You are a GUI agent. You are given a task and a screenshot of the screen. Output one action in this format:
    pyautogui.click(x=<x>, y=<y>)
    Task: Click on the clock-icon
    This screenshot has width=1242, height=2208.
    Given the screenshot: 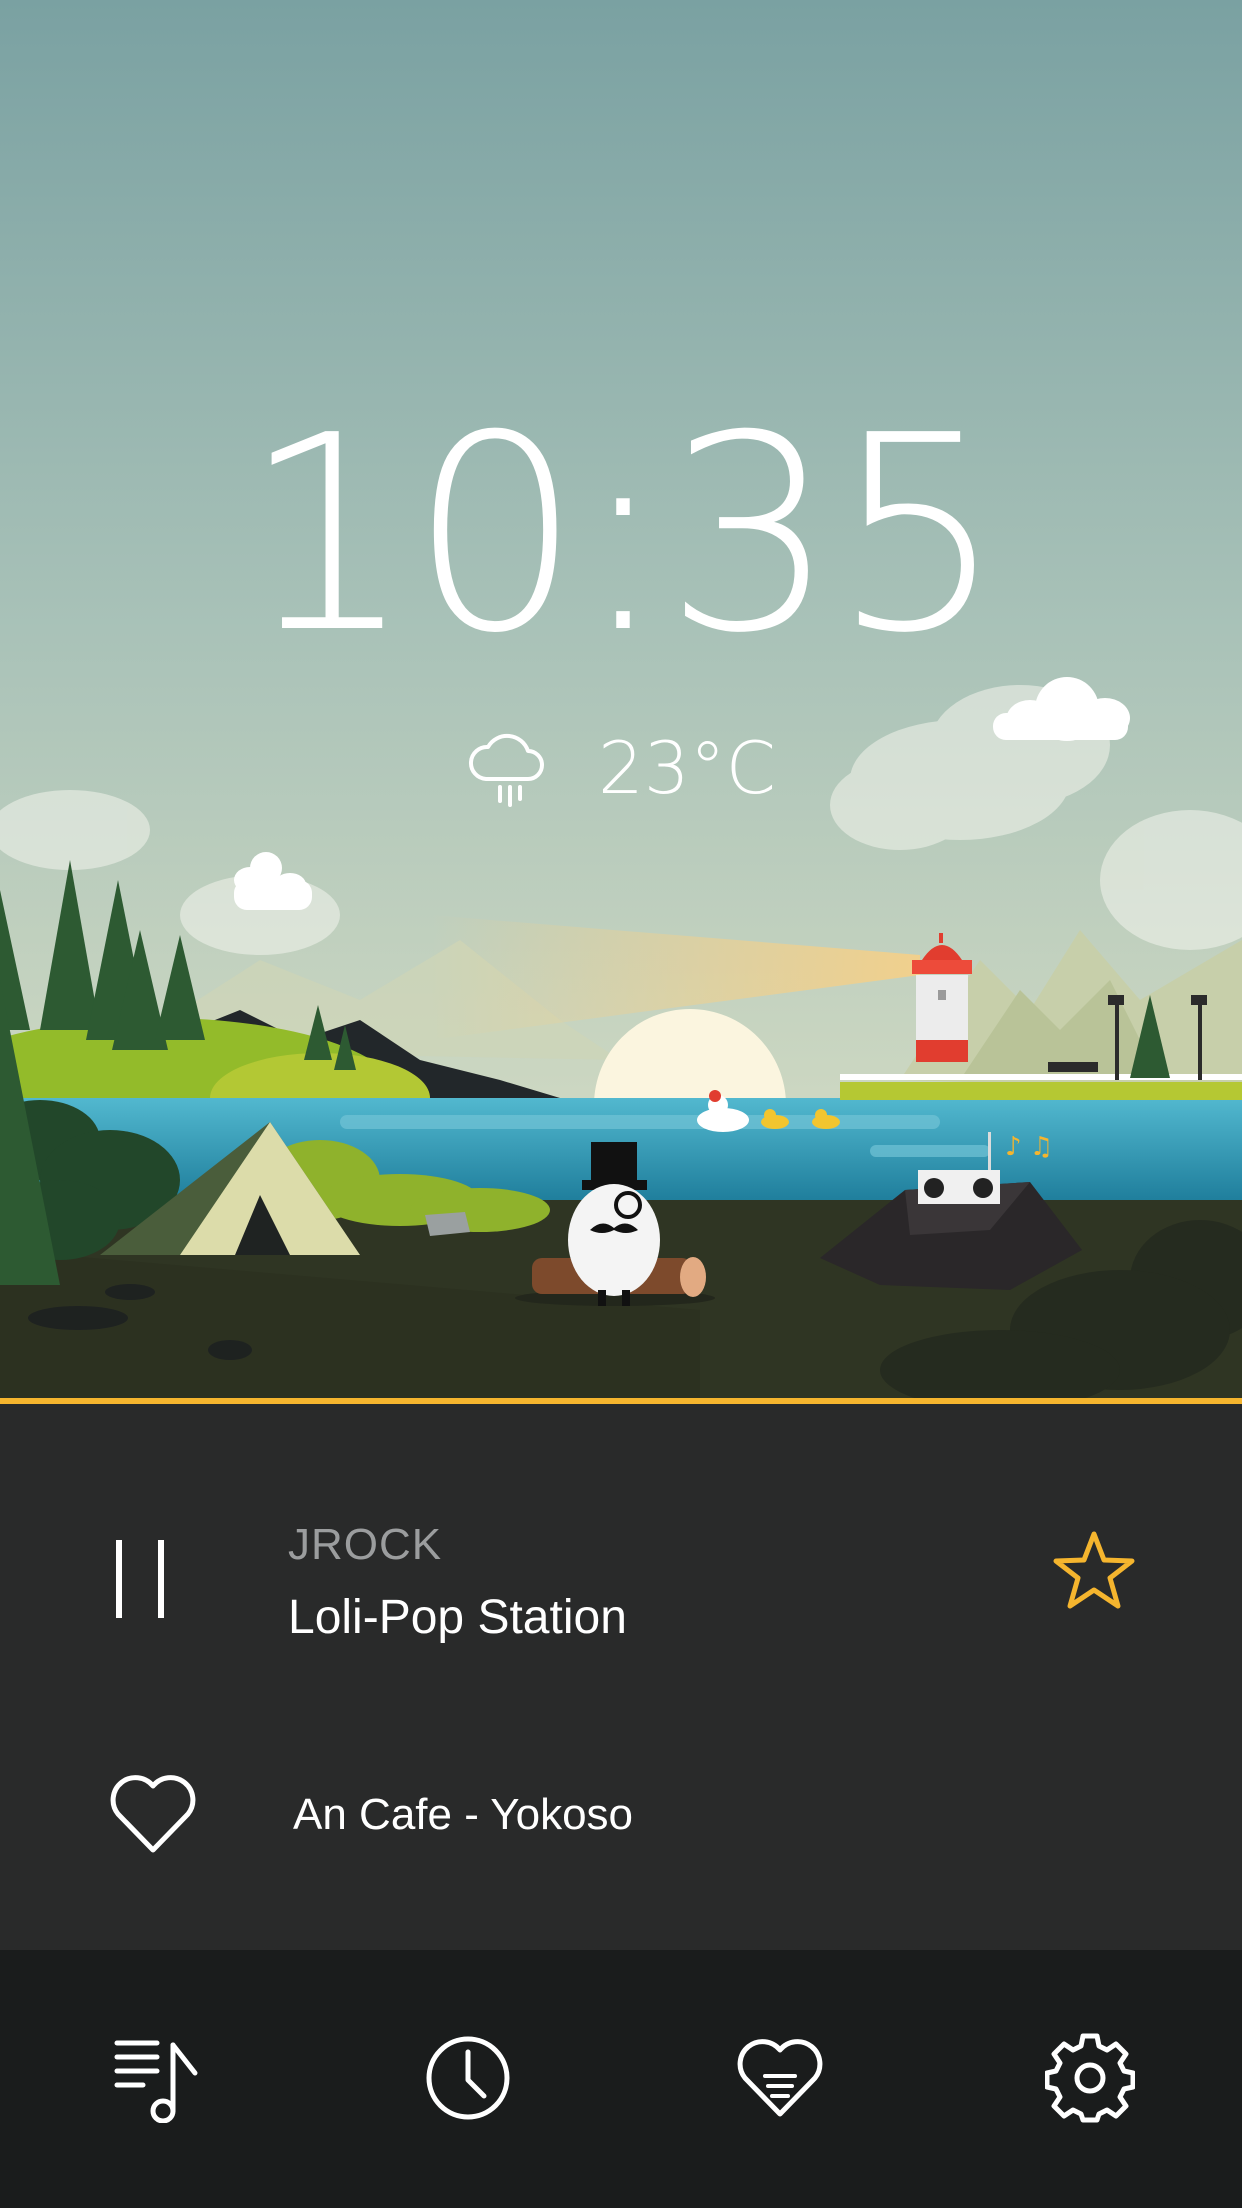 What is the action you would take?
    pyautogui.click(x=468, y=2078)
    